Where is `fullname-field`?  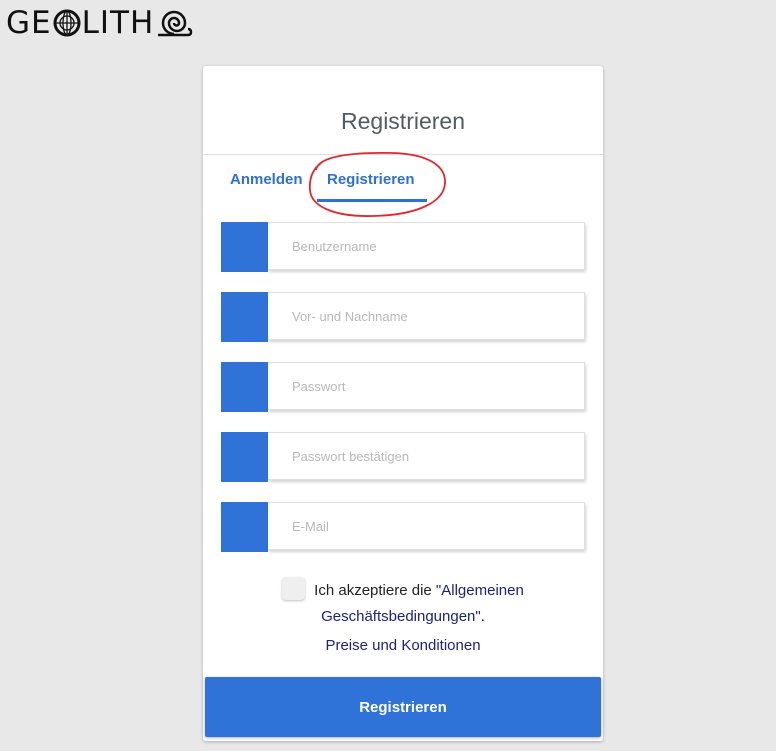 fullname-field is located at coordinates (403, 317).